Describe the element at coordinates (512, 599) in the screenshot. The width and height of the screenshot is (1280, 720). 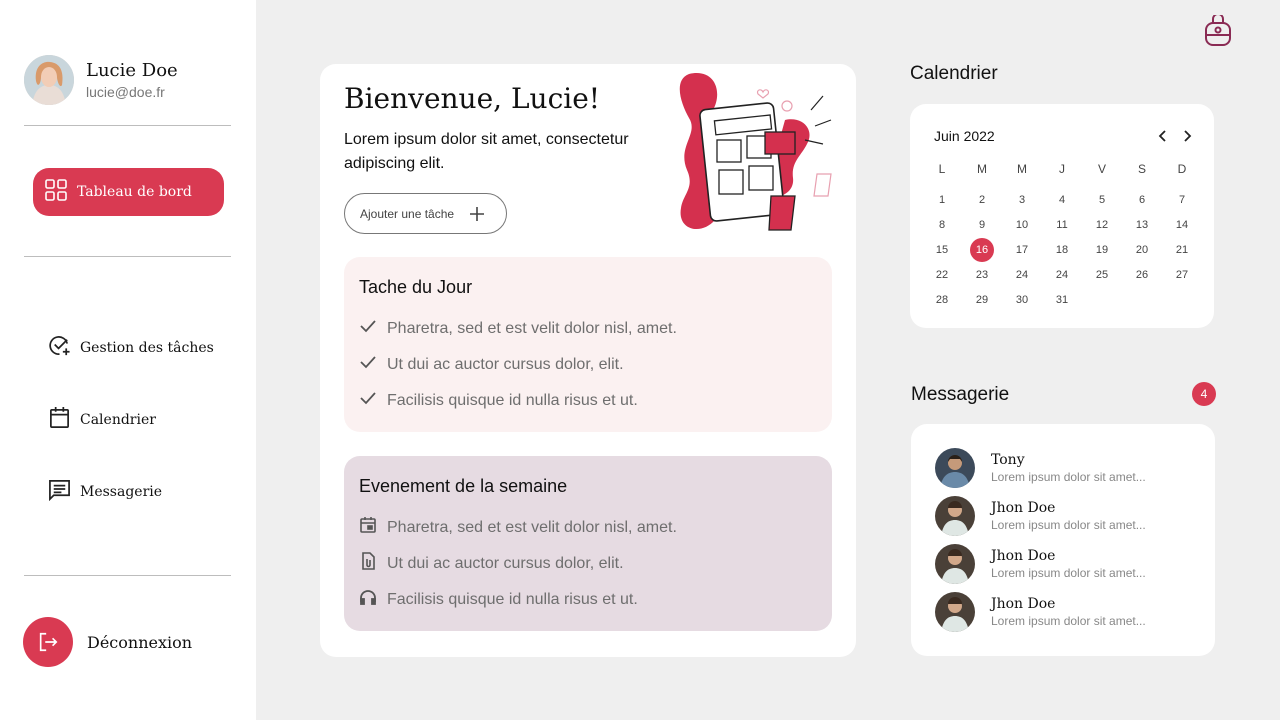
I see `event-text: Facilisis quisque id nulla risus et ut.` at that location.